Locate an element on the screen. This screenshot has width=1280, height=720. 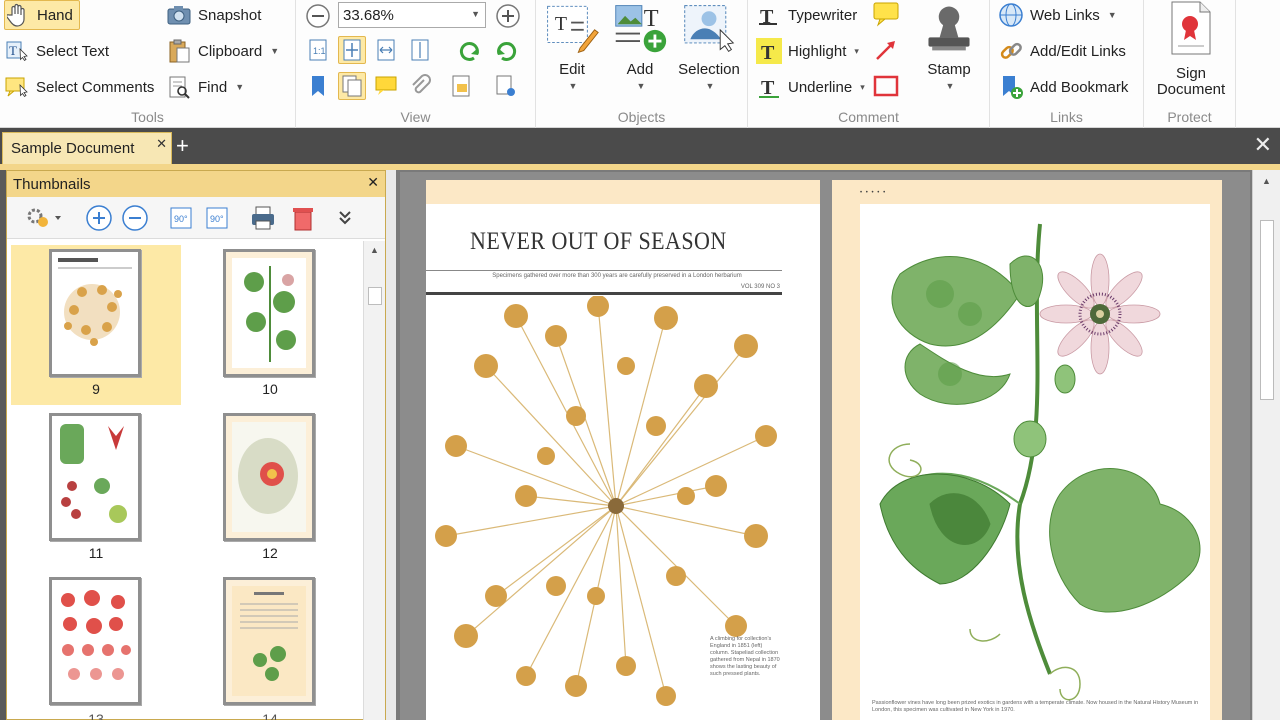
underline-icon: T is located at coordinates (769, 87).